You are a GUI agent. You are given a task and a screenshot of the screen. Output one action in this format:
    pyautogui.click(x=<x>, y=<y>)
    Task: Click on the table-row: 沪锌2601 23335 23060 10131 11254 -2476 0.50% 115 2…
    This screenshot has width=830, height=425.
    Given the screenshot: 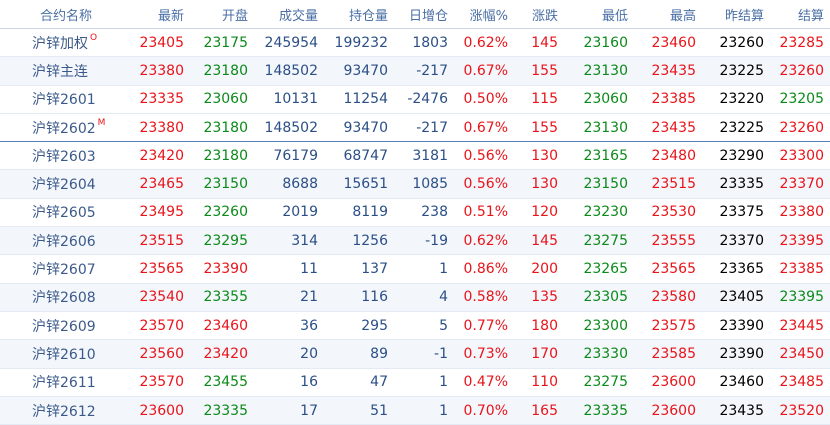 What is the action you would take?
    pyautogui.click(x=415, y=99)
    